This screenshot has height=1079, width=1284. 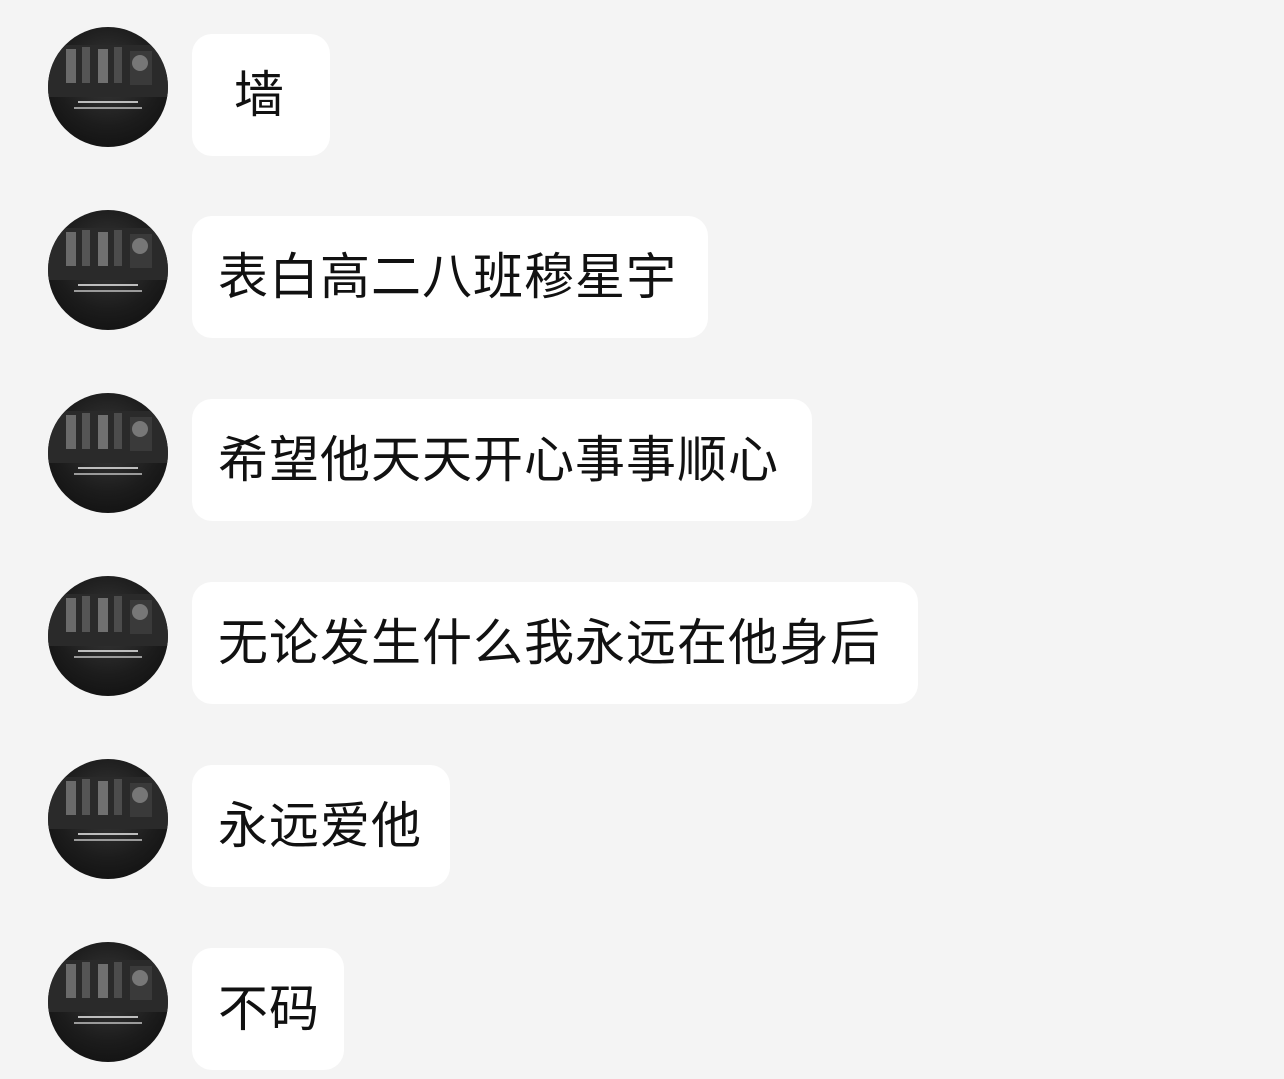 I want to click on message-text: 希望他天天开心事事顺心, so click(x=498, y=460).